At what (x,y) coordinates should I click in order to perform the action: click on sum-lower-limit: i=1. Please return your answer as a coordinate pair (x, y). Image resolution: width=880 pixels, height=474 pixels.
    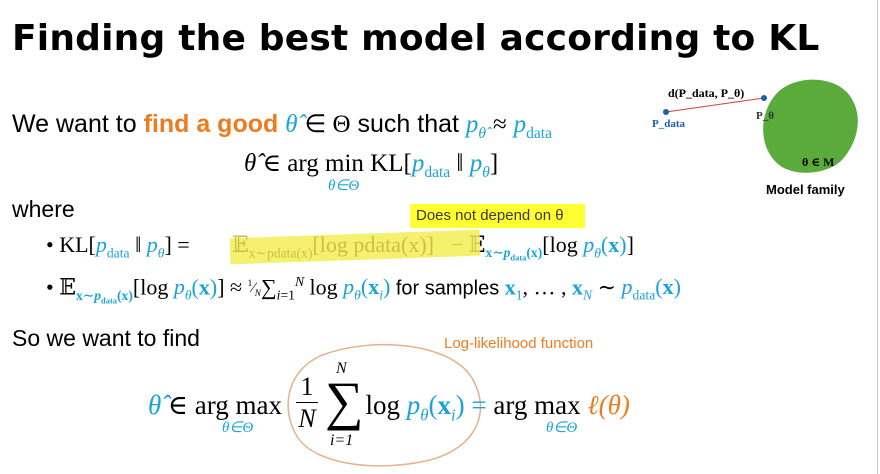
    Looking at the image, I should click on (342, 440).